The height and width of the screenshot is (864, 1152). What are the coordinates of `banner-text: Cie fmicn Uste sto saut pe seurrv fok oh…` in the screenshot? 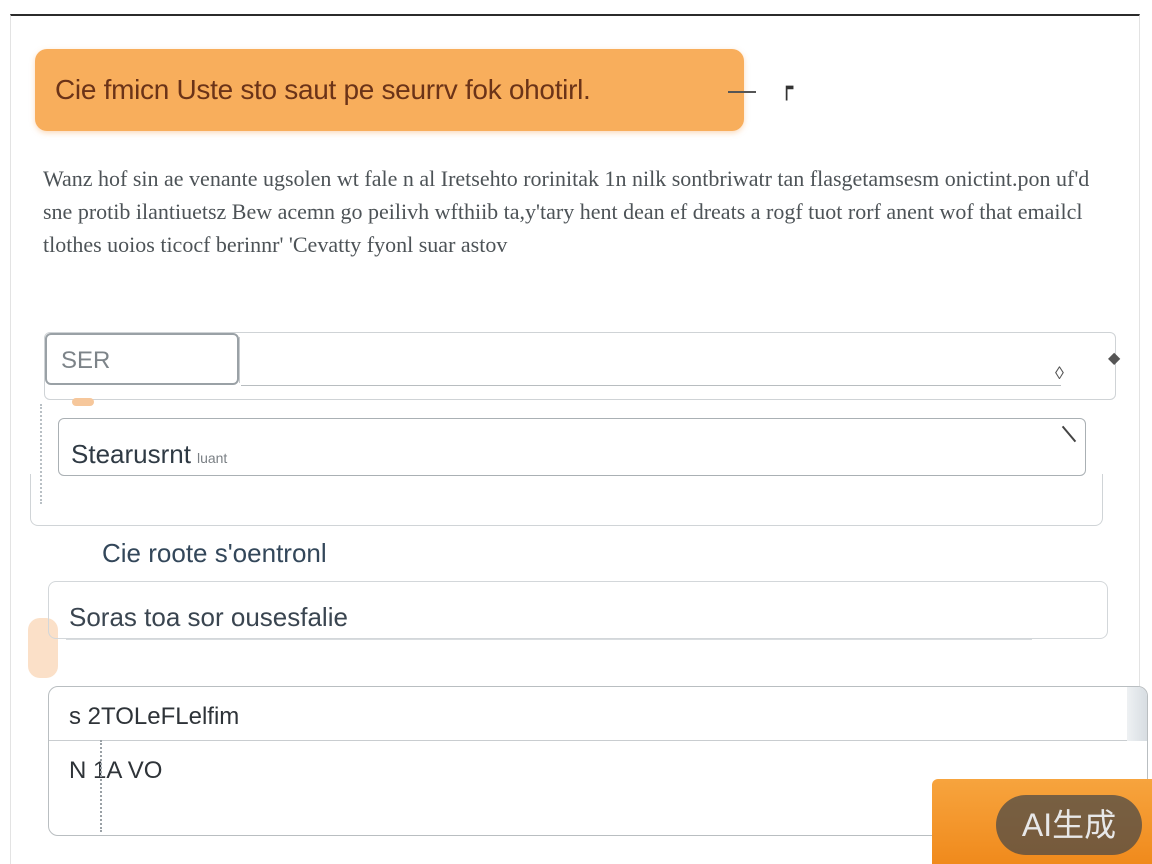 It's located at (323, 89).